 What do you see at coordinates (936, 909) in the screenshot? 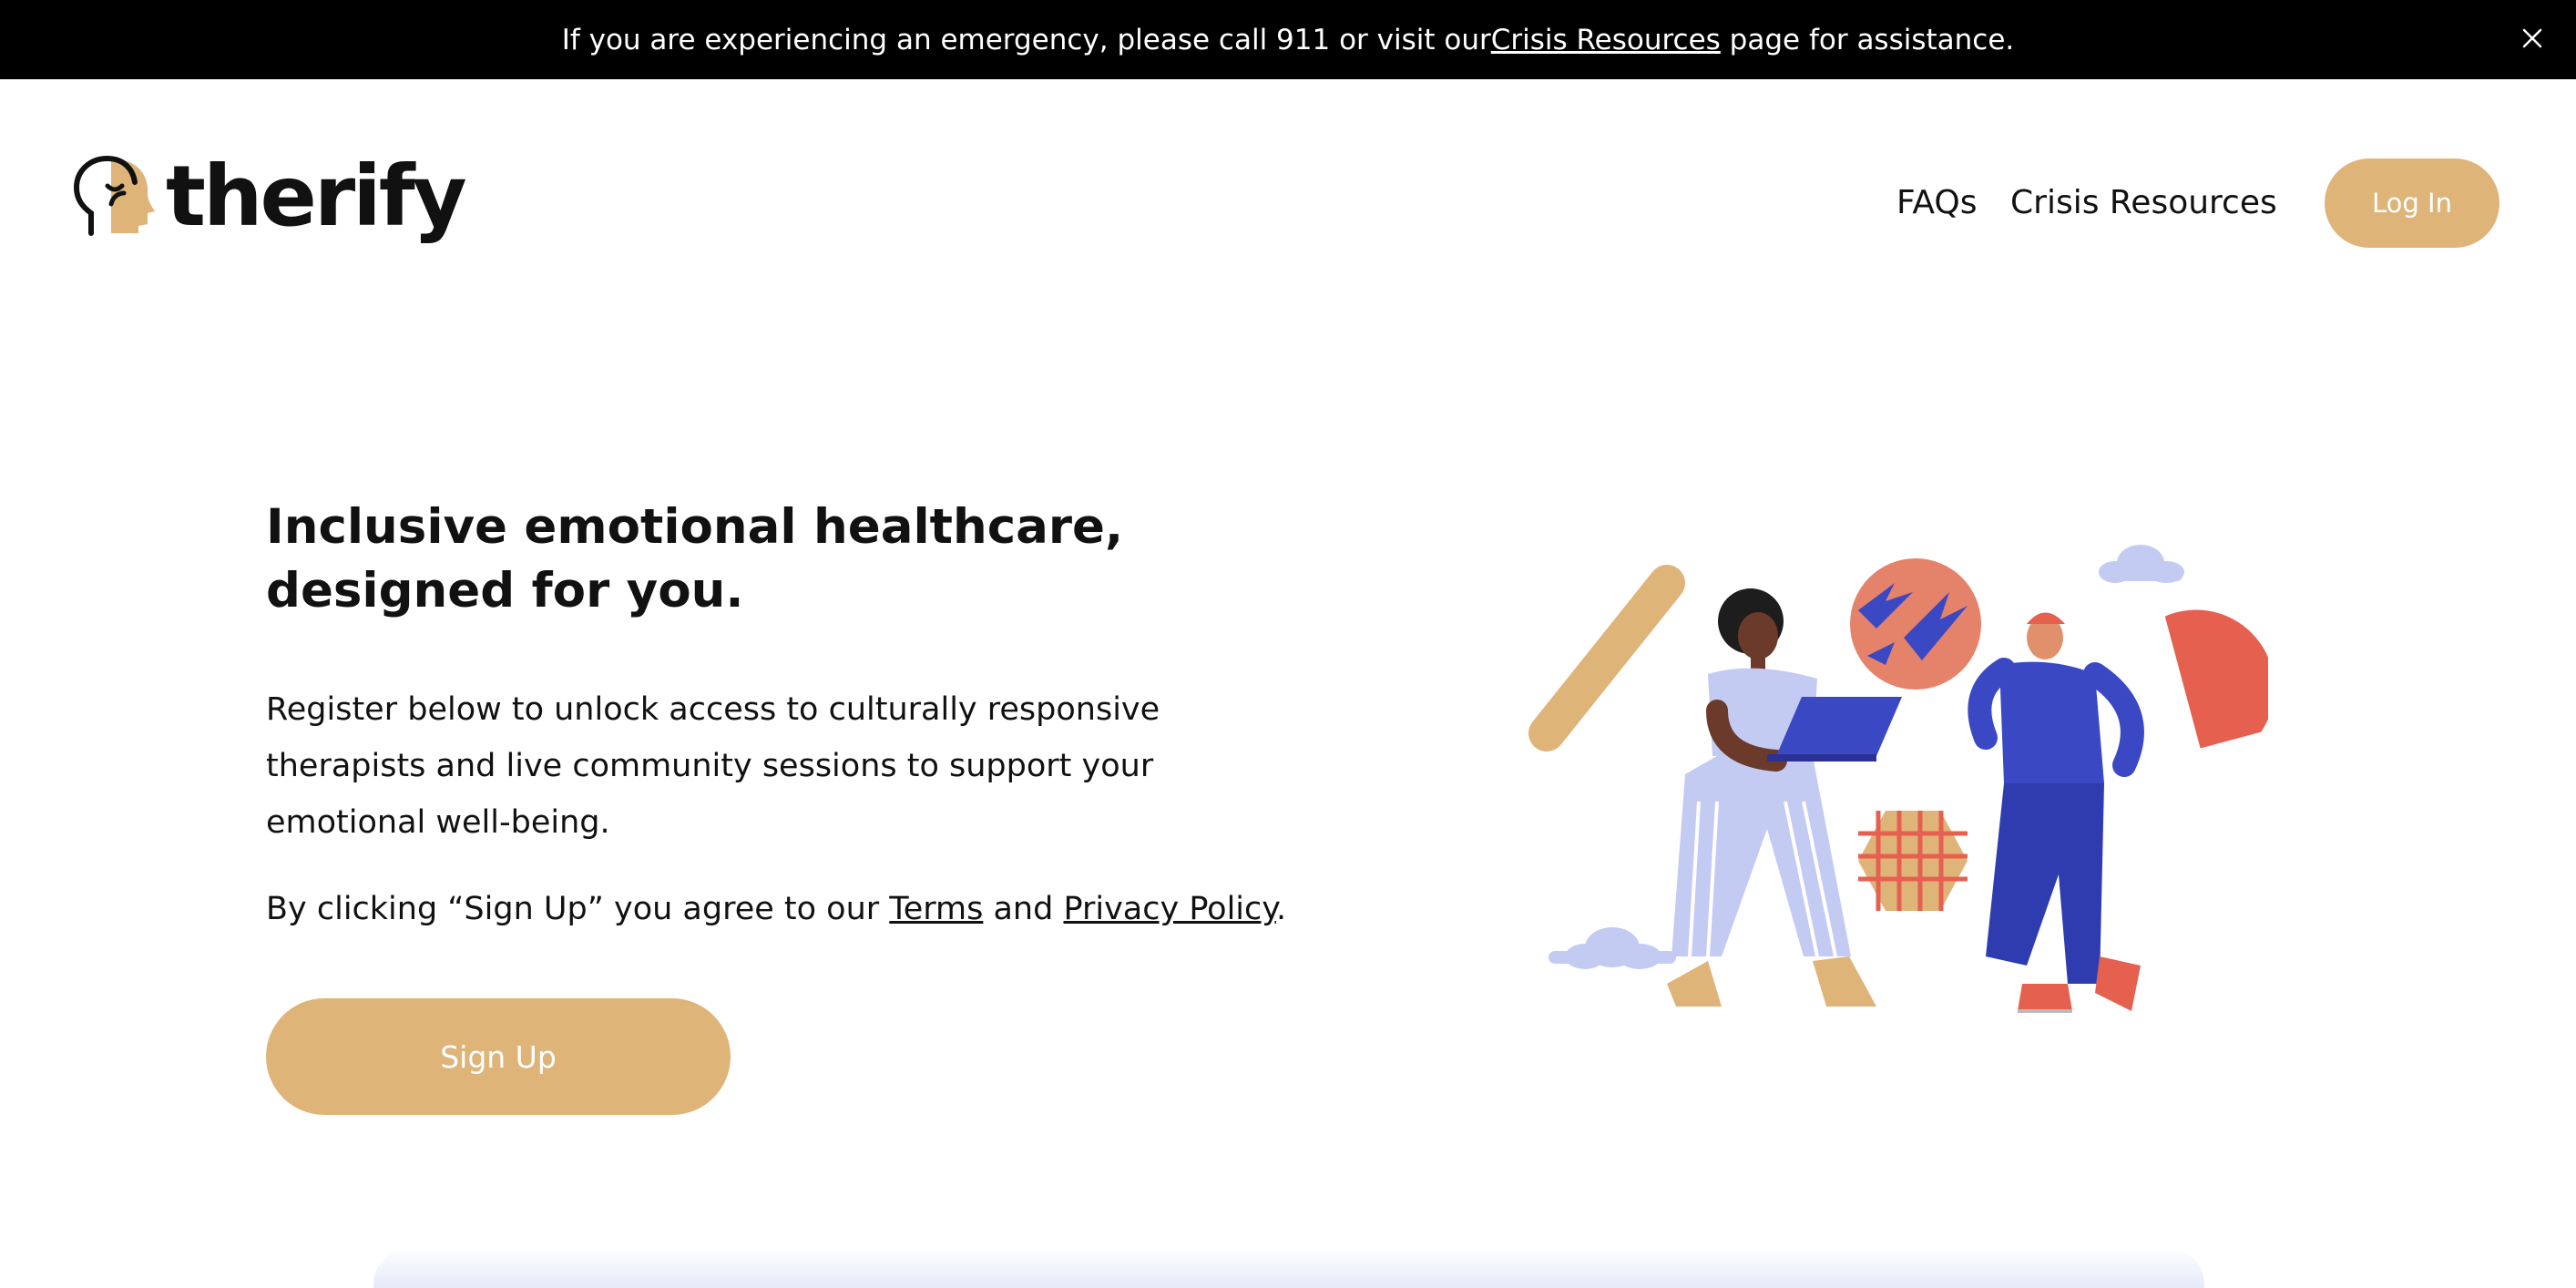
I see `terms-link: Terms` at bounding box center [936, 909].